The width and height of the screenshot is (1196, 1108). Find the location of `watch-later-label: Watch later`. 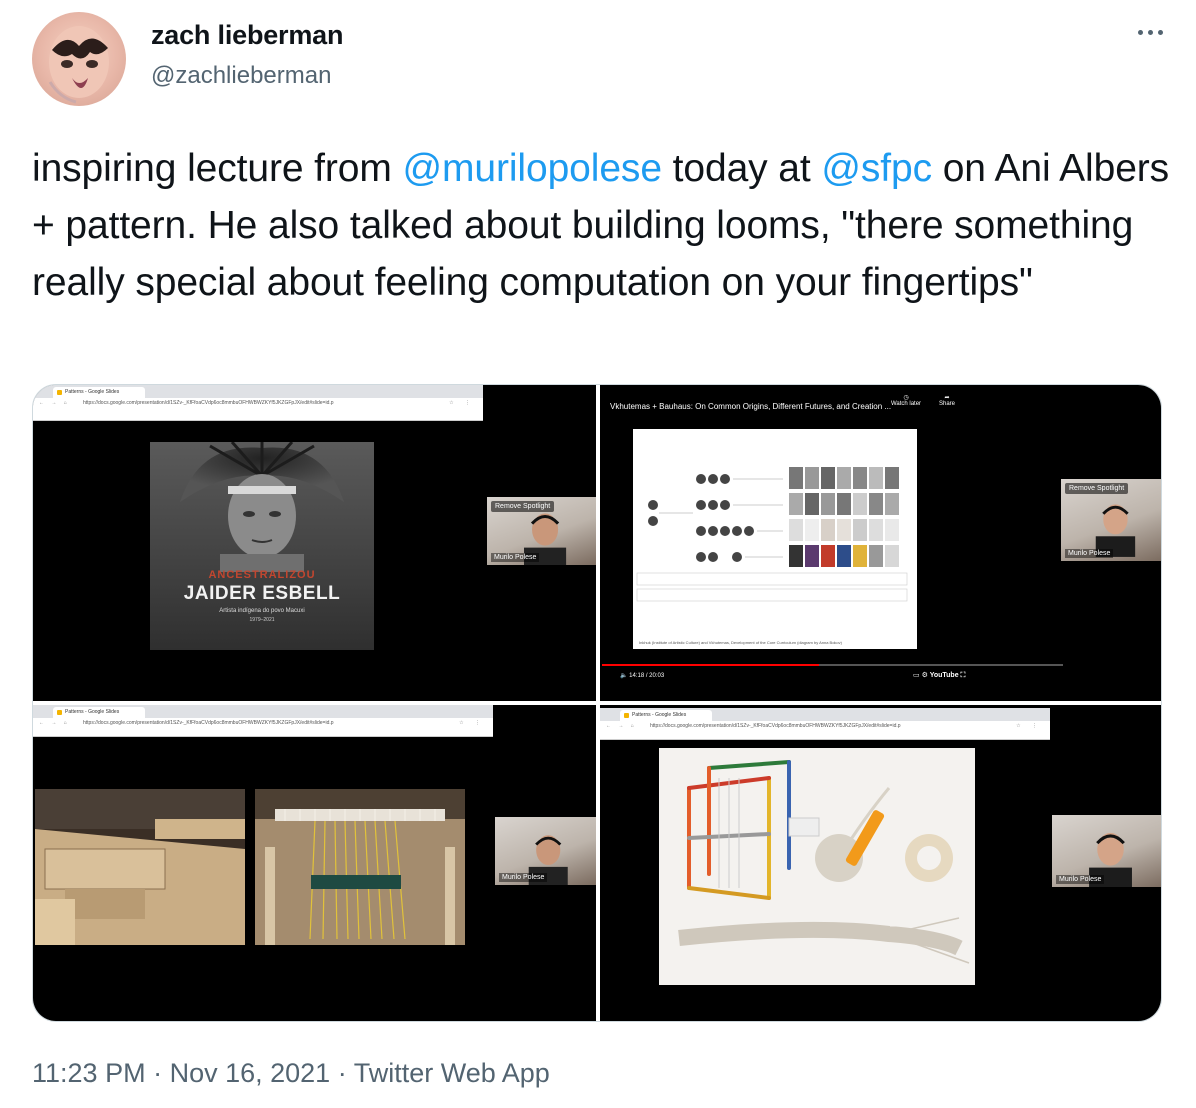

watch-later-label: Watch later is located at coordinates (906, 404).